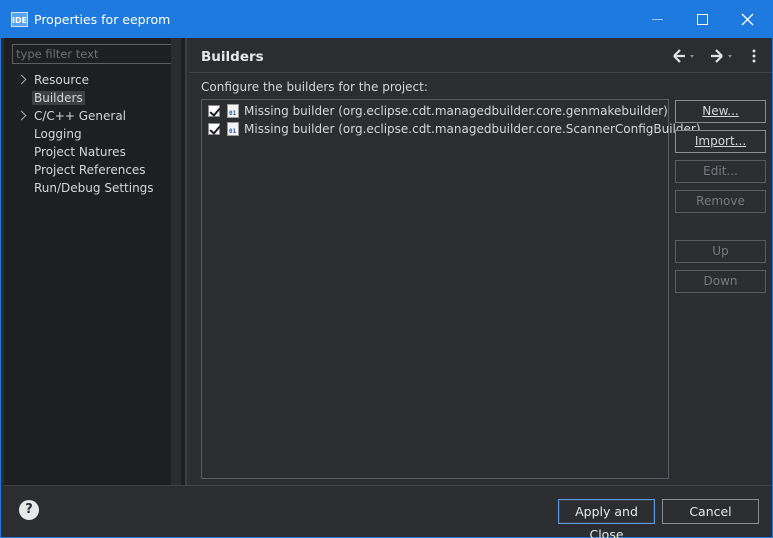 This screenshot has width=773, height=538. What do you see at coordinates (720, 281) in the screenshot?
I see `down-button: Down` at bounding box center [720, 281].